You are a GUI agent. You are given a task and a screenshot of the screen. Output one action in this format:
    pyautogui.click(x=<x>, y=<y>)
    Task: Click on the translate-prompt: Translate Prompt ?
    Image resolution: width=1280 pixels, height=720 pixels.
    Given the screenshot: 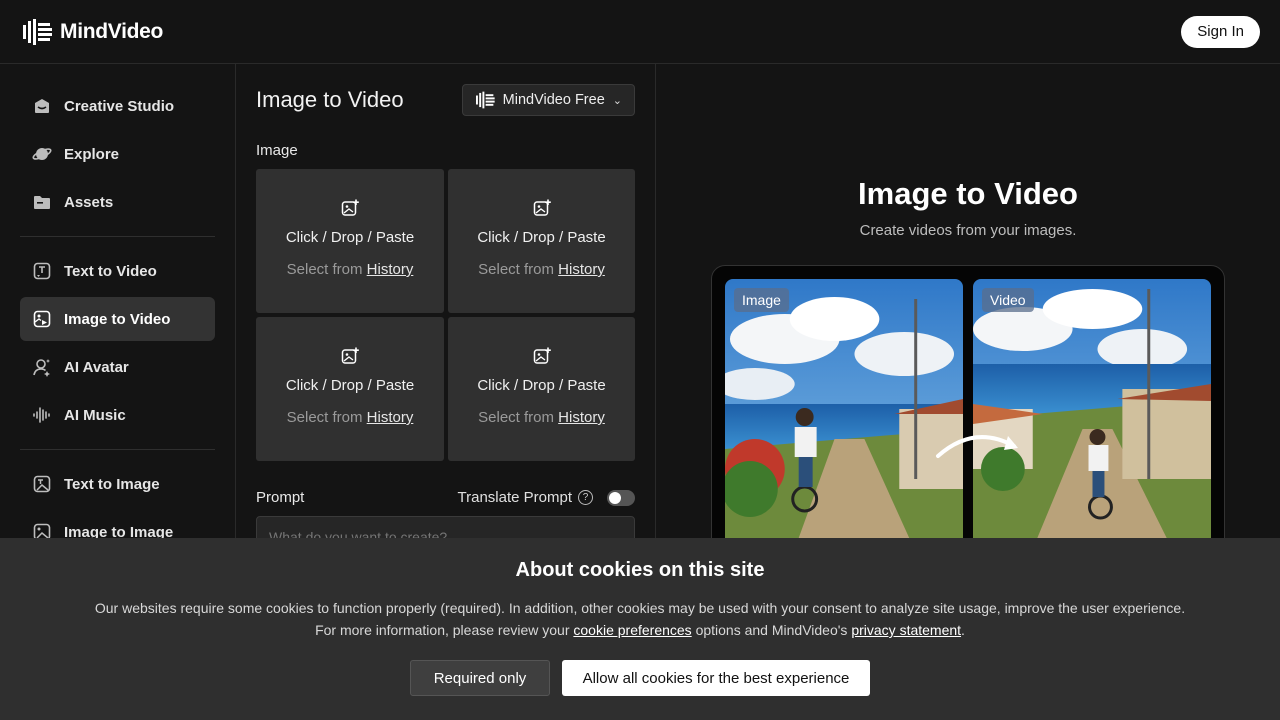 What is the action you would take?
    pyautogui.click(x=546, y=497)
    